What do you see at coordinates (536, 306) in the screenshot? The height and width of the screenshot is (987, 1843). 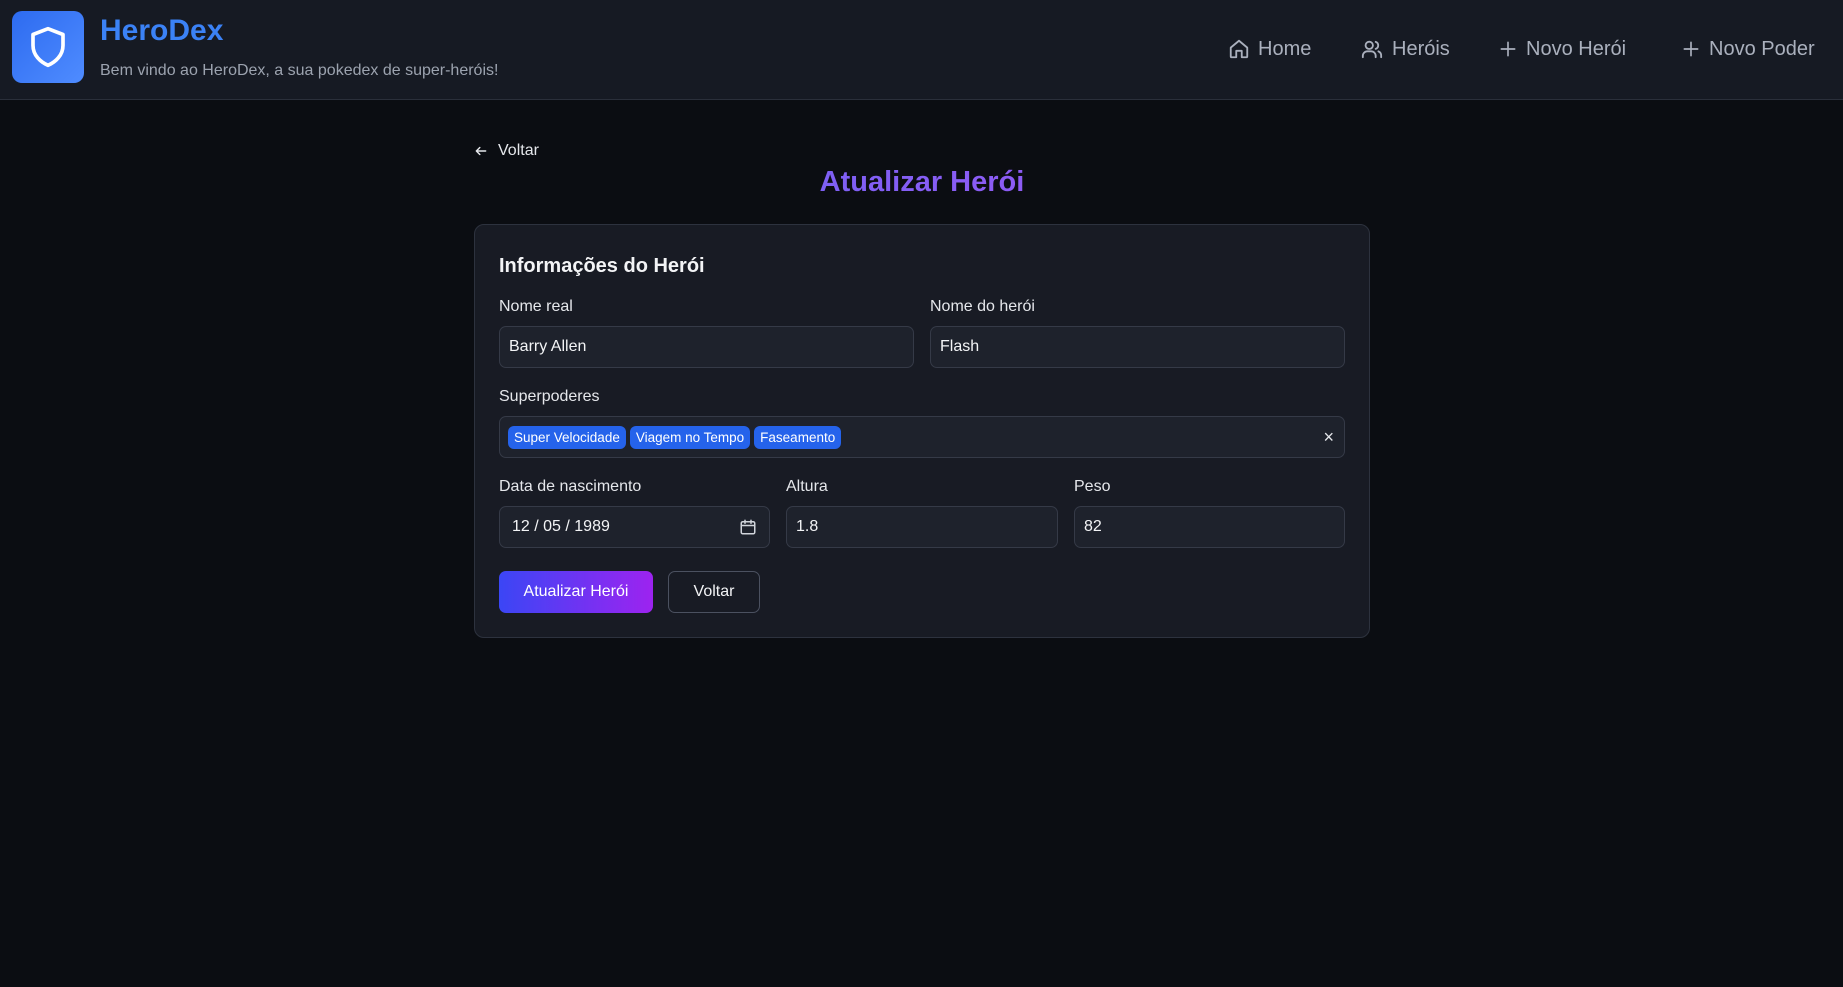 I see `real-name-label: Nome real` at bounding box center [536, 306].